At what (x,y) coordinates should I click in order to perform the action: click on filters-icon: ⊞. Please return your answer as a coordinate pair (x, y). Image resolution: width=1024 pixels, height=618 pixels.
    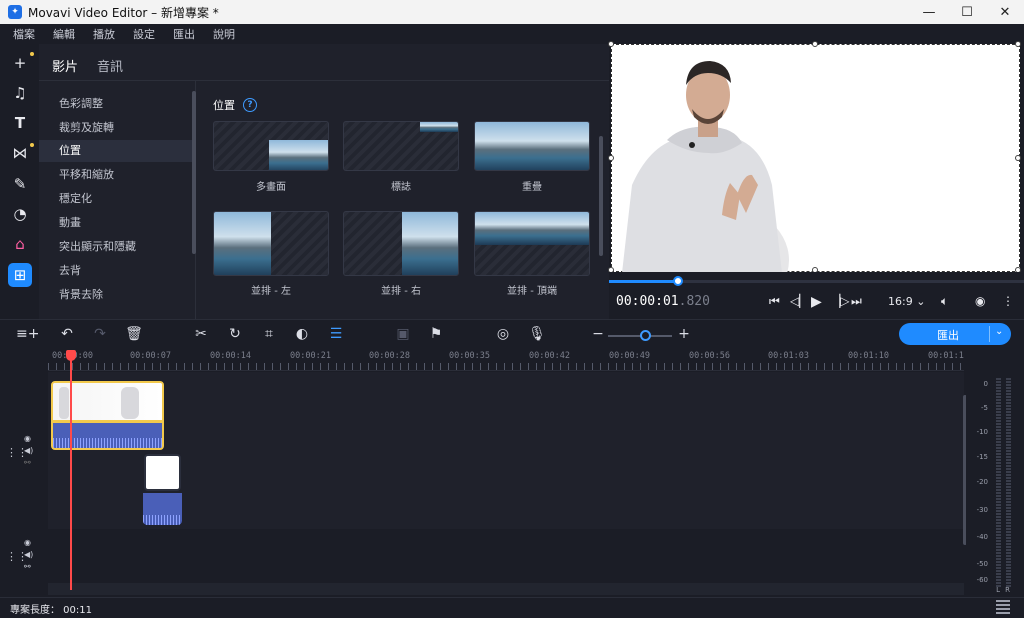
    Looking at the image, I should click on (20, 275).